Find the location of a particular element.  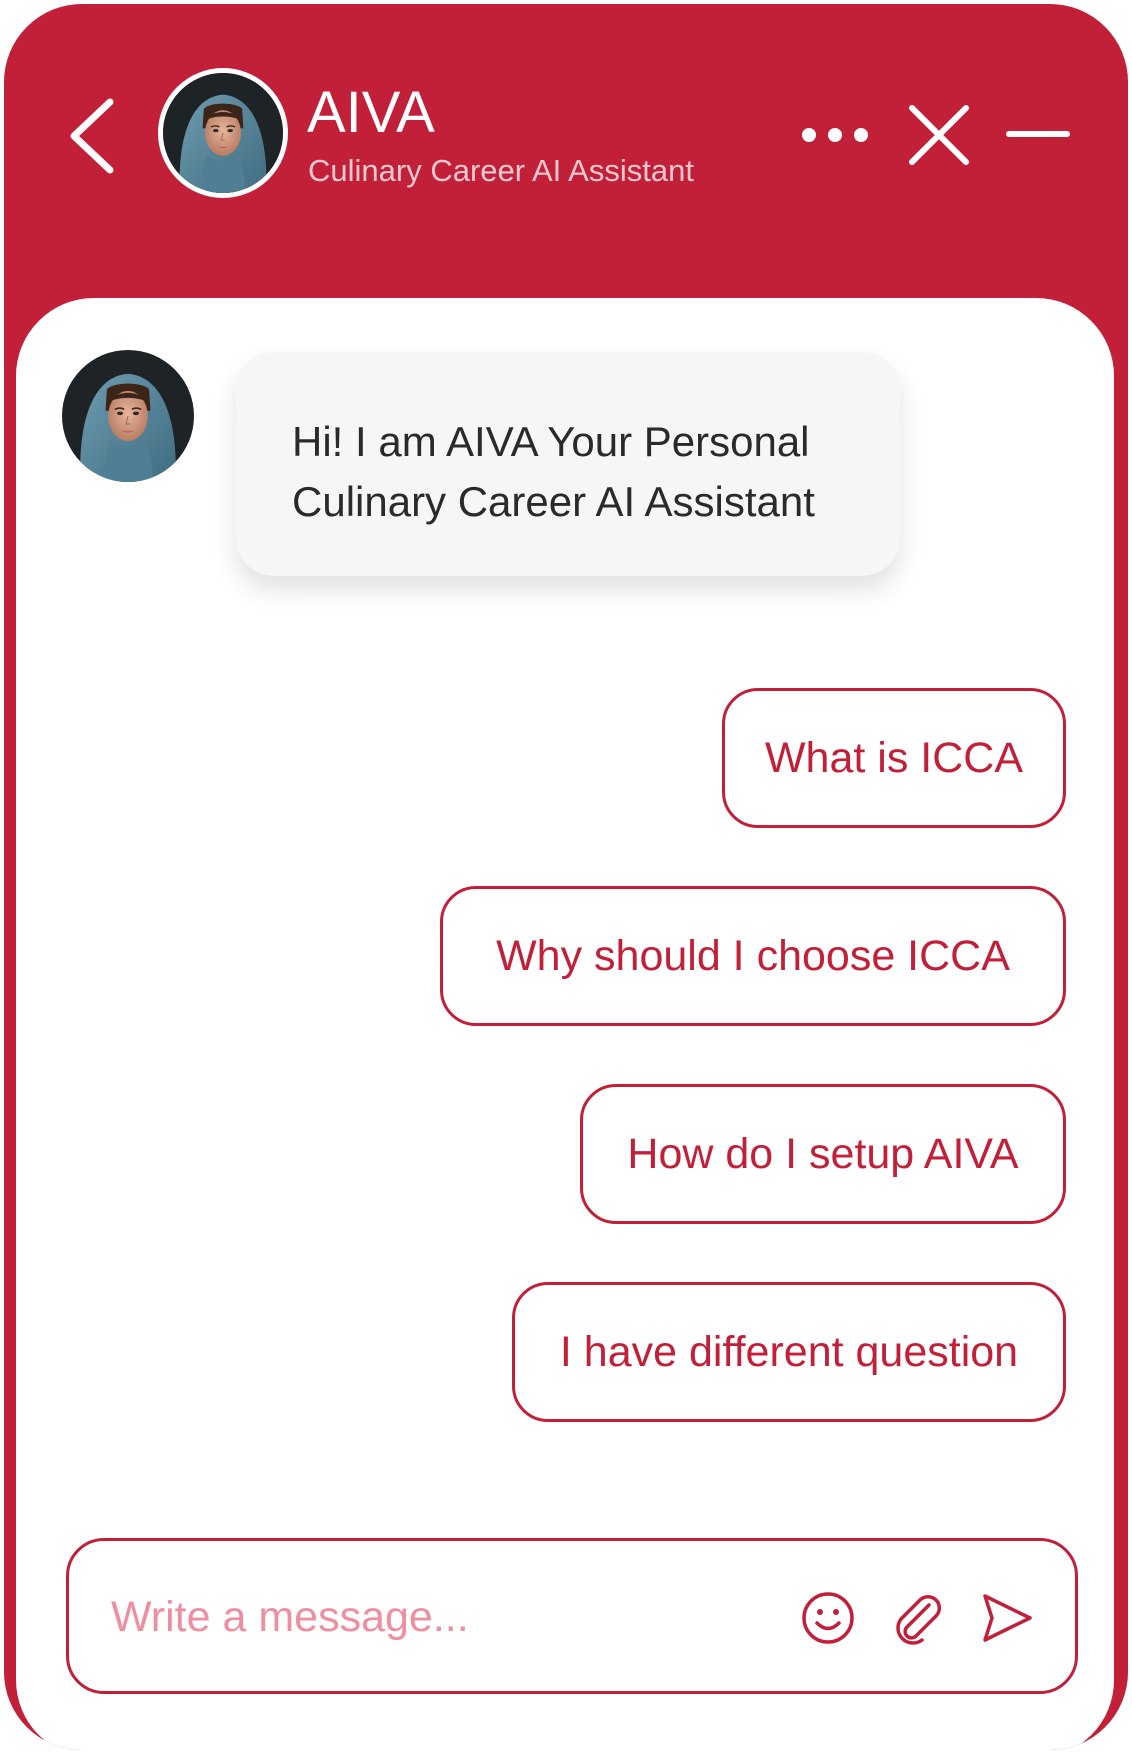

send-button is located at coordinates (1006, 1618).